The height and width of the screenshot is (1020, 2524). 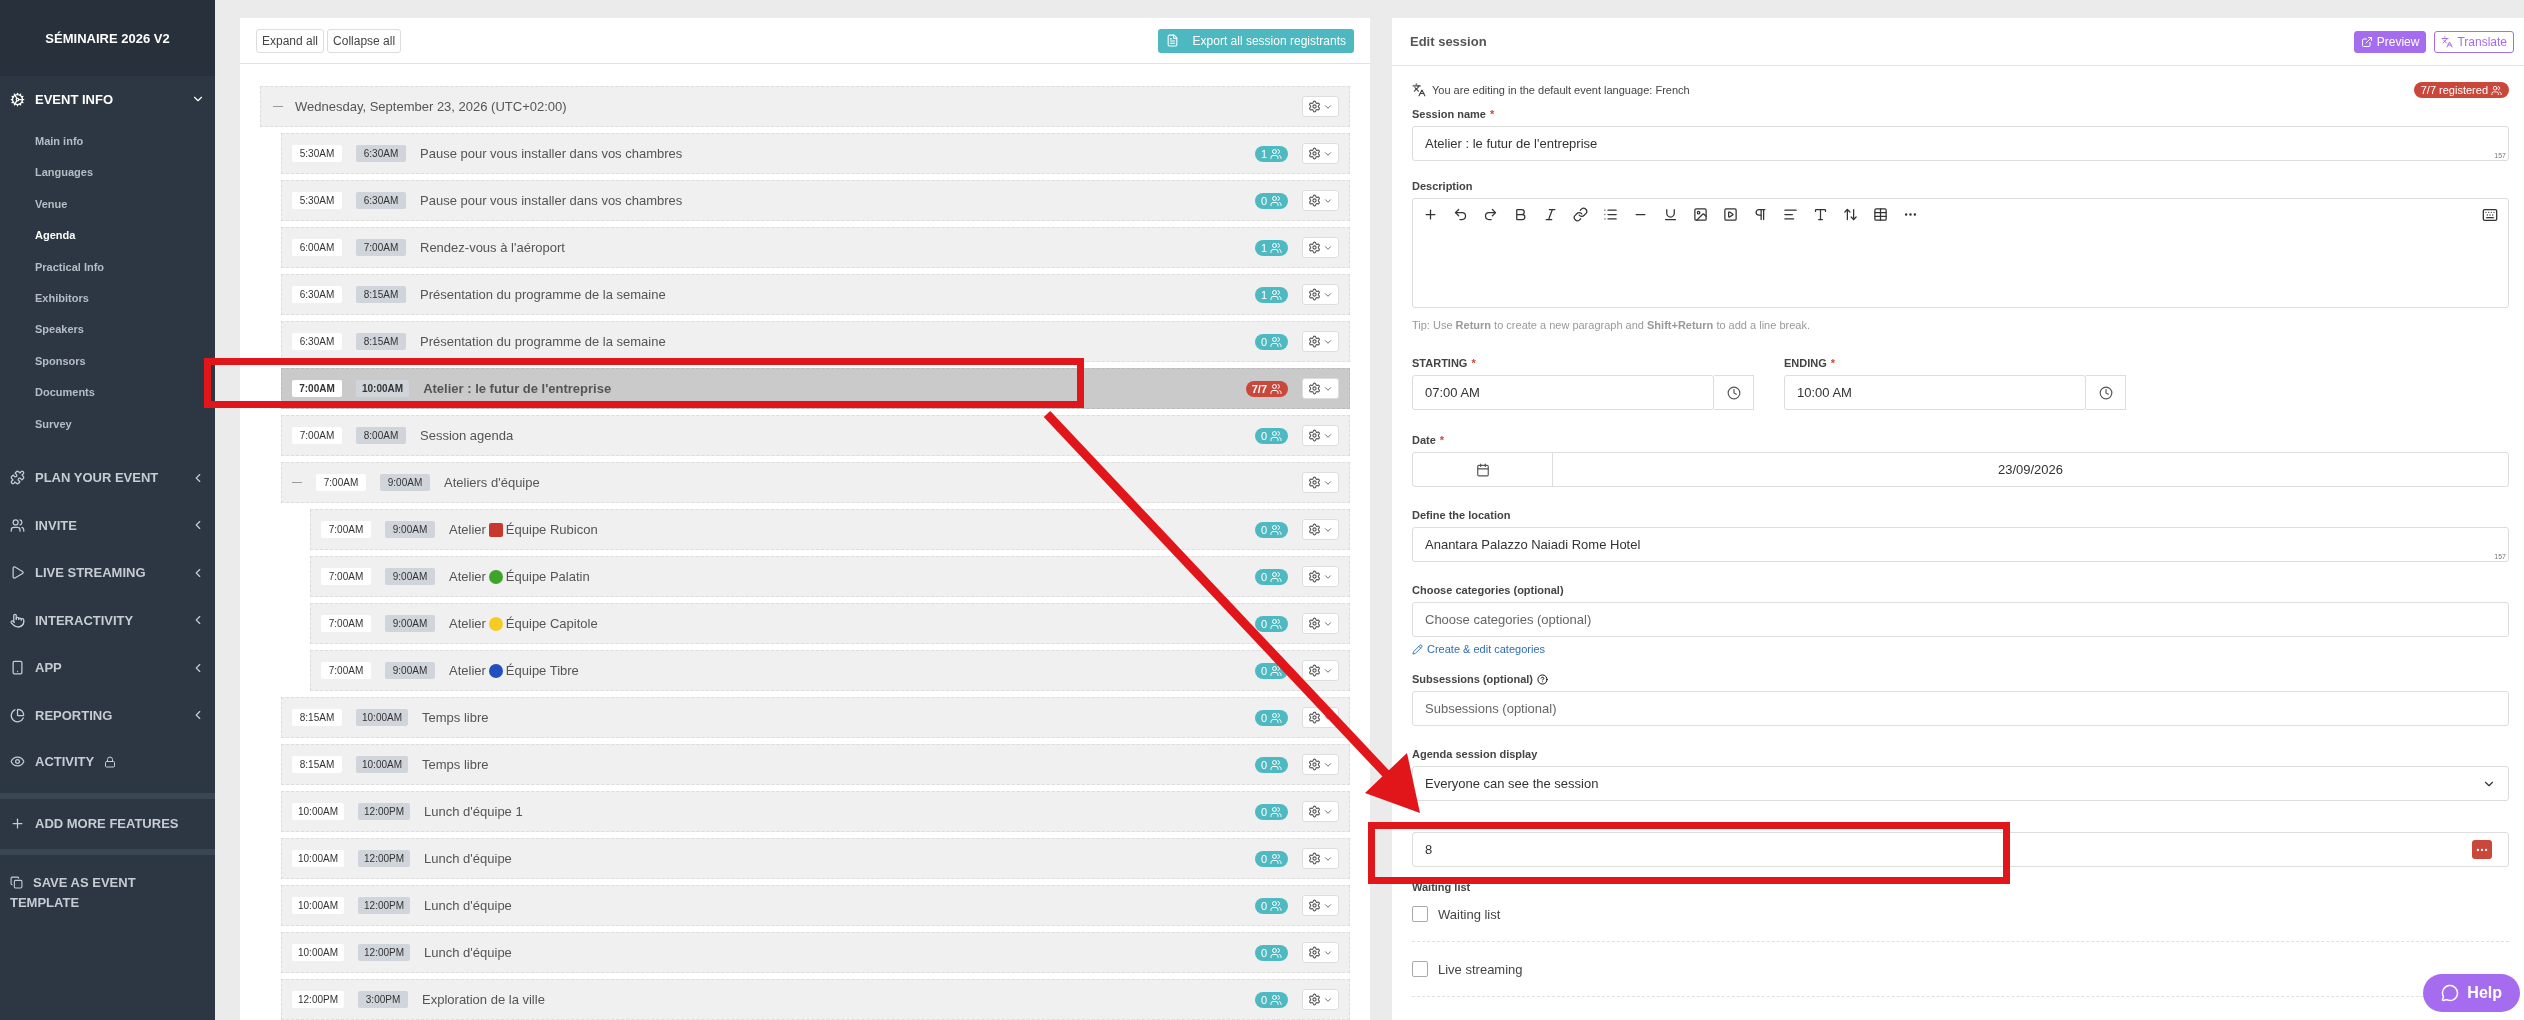 What do you see at coordinates (107, 204) in the screenshot?
I see `sidebar-item: Venue` at bounding box center [107, 204].